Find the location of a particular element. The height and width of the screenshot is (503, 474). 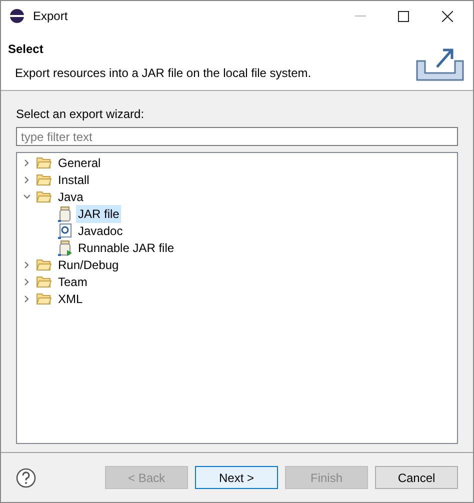

filter-field: type filter text is located at coordinates (237, 136).